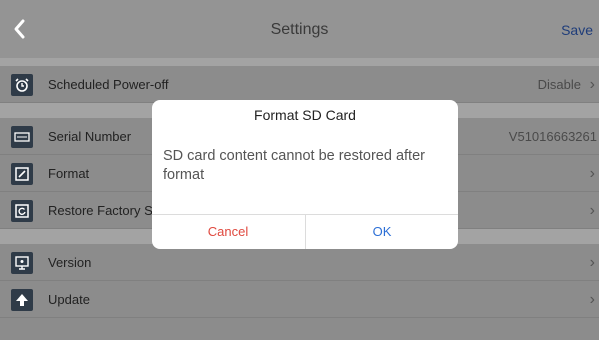 The width and height of the screenshot is (599, 340). What do you see at coordinates (69, 173) in the screenshot?
I see `row-label: Format` at bounding box center [69, 173].